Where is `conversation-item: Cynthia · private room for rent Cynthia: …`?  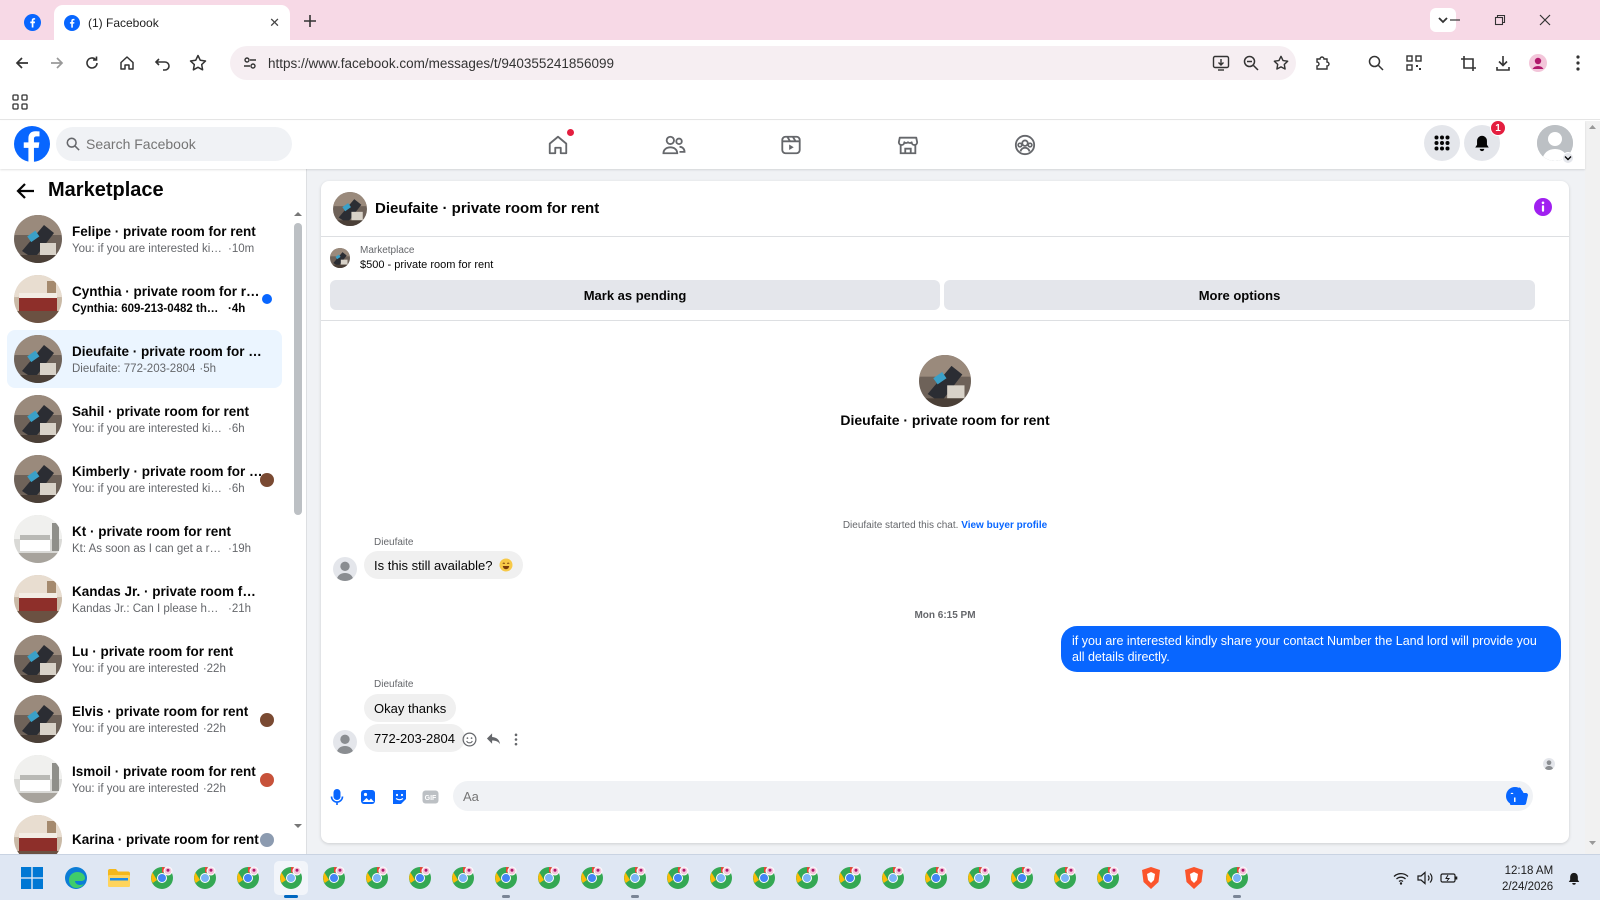
conversation-item: Cynthia · private room for rent Cynthia: … is located at coordinates (144, 299).